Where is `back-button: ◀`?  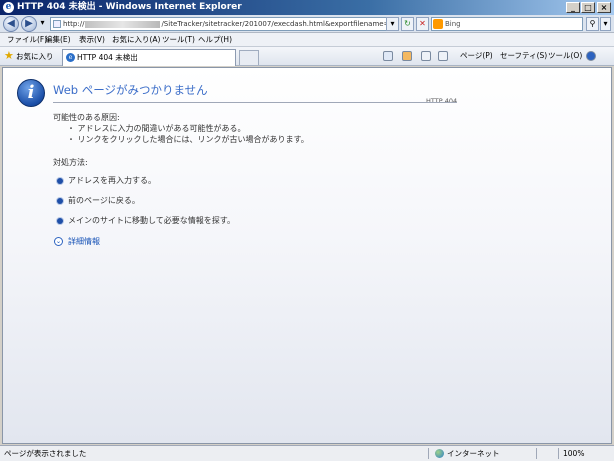
back-button: ◀ is located at coordinates (11, 24).